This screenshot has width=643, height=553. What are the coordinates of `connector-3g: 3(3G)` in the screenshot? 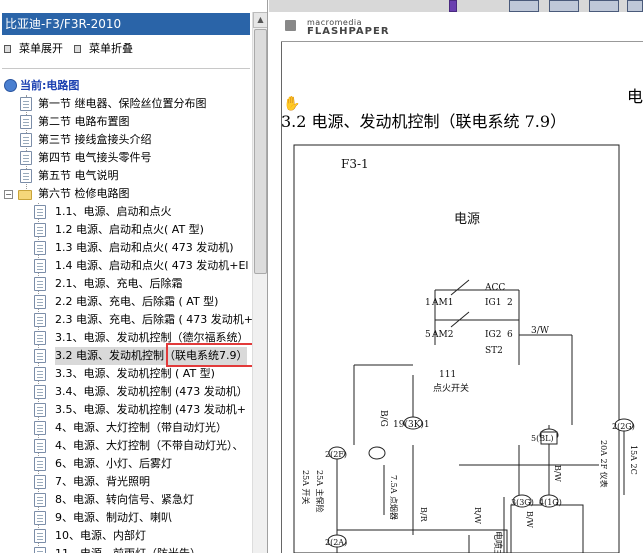 It's located at (522, 502).